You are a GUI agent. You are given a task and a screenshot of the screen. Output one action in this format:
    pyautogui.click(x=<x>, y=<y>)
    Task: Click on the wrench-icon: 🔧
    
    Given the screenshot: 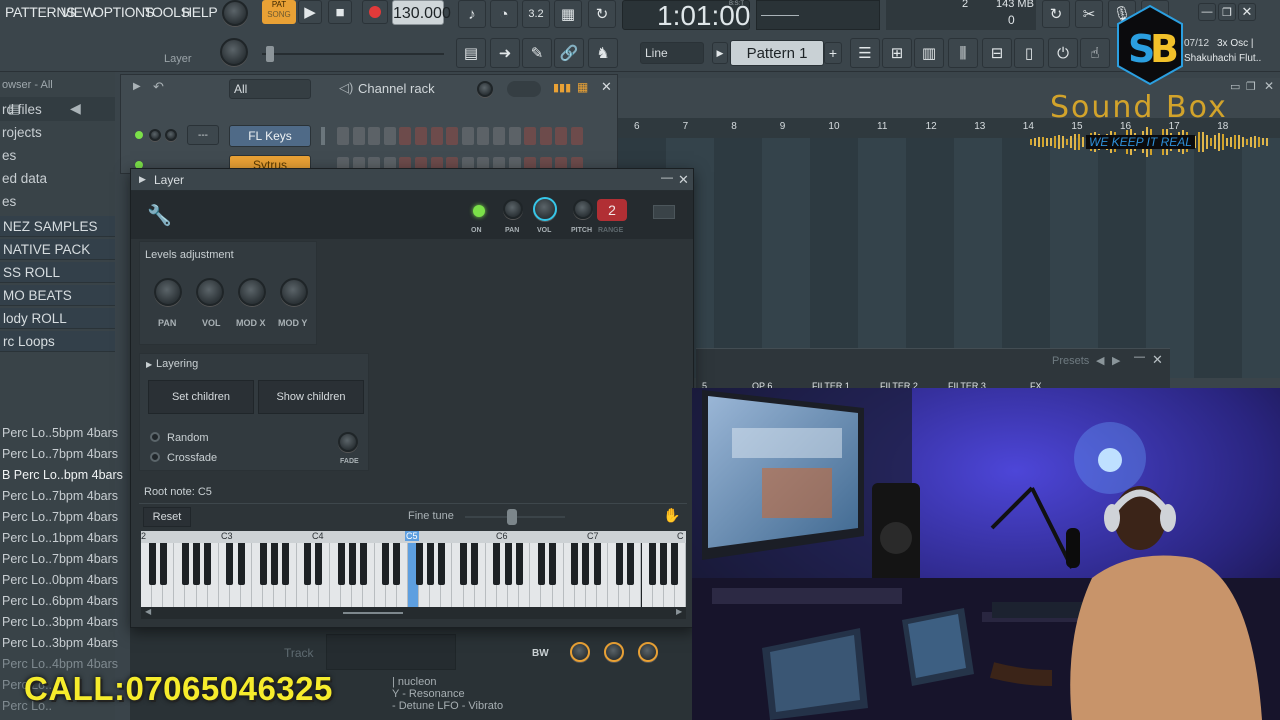 What is the action you would take?
    pyautogui.click(x=159, y=215)
    